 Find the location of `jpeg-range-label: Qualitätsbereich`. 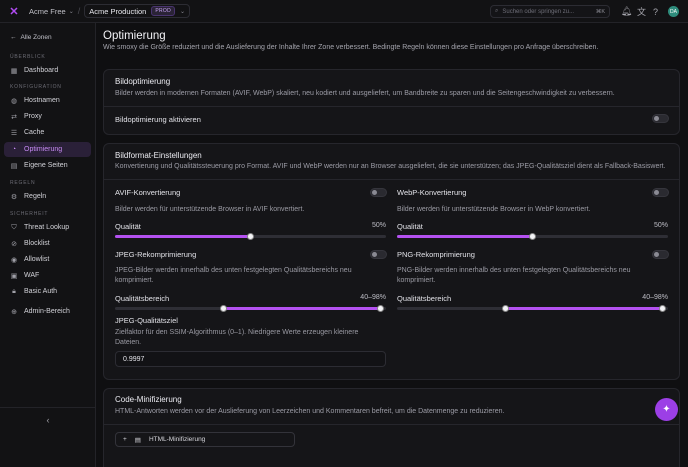

jpeg-range-label: Qualitätsbereich is located at coordinates (142, 298).